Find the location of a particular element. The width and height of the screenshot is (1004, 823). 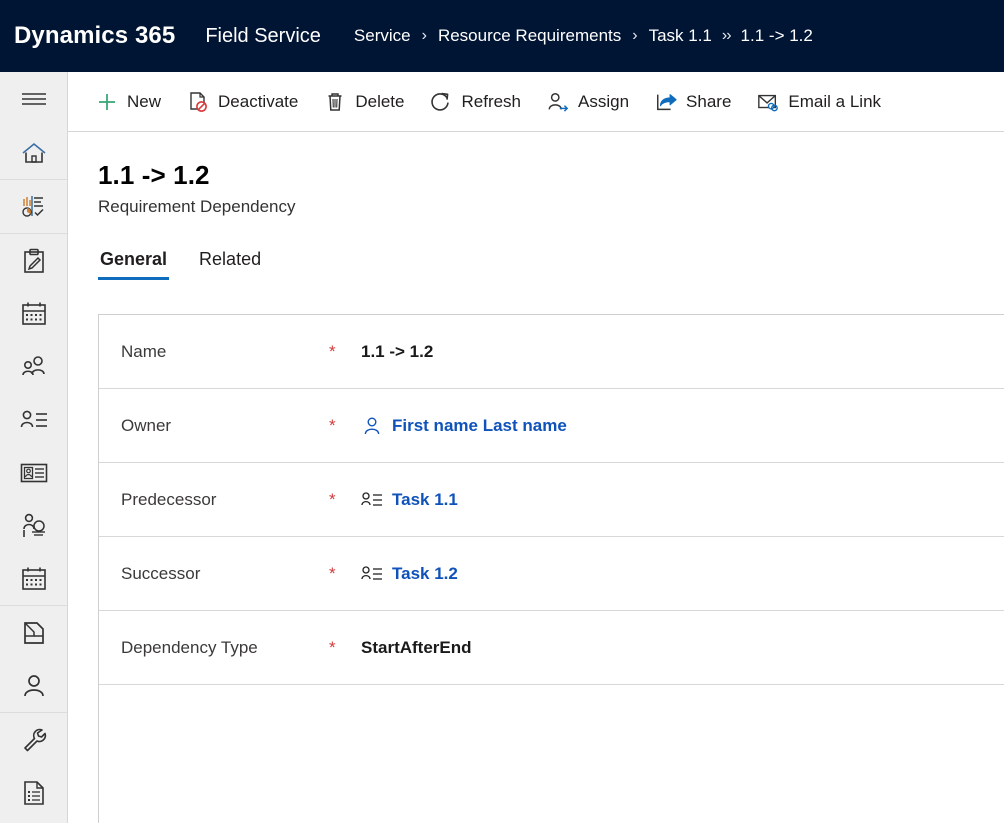

deactivate-button-label: Deactivate is located at coordinates (258, 101).